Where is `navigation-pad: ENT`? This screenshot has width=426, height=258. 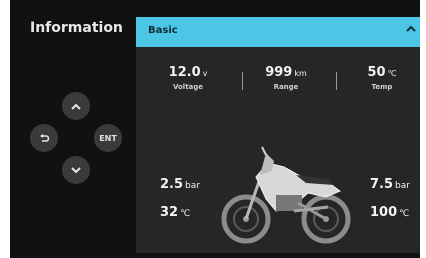 navigation-pad: ENT is located at coordinates (76, 138).